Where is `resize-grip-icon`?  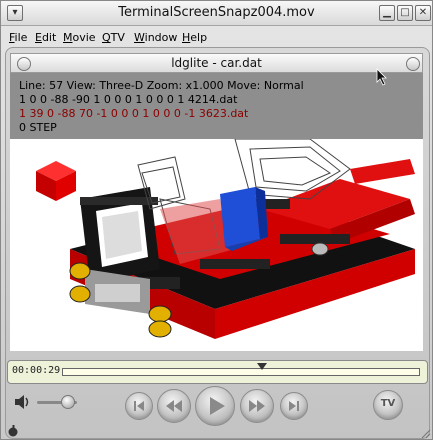 resize-grip-icon is located at coordinates (425, 433).